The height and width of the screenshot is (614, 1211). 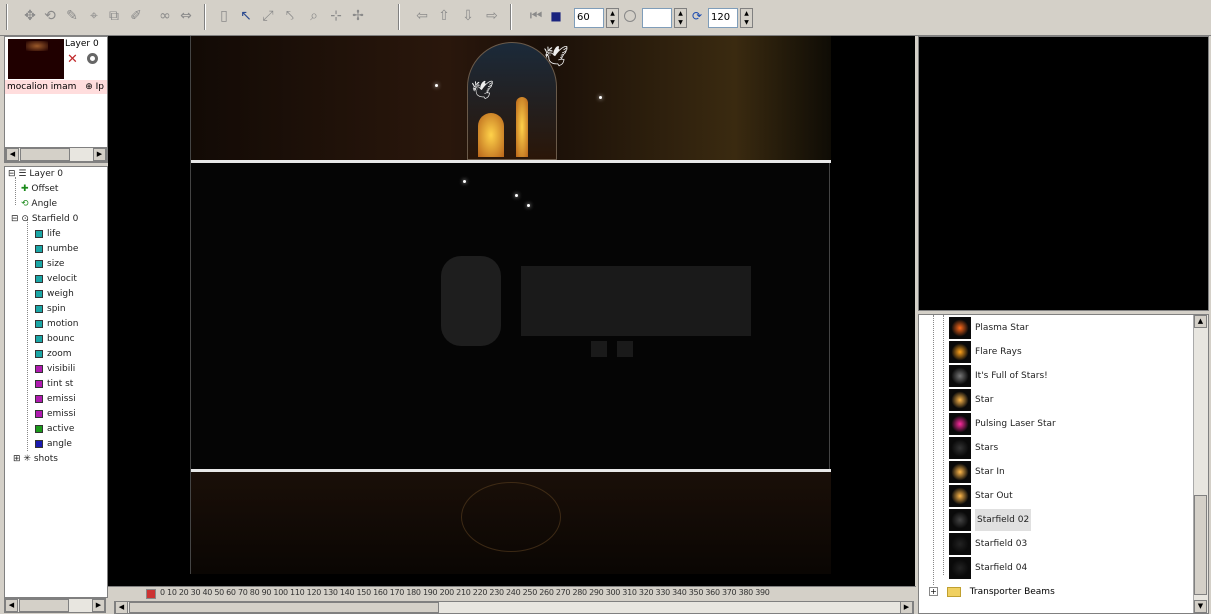 I want to click on tool-add-icon: ⤢, so click(x=268, y=16).